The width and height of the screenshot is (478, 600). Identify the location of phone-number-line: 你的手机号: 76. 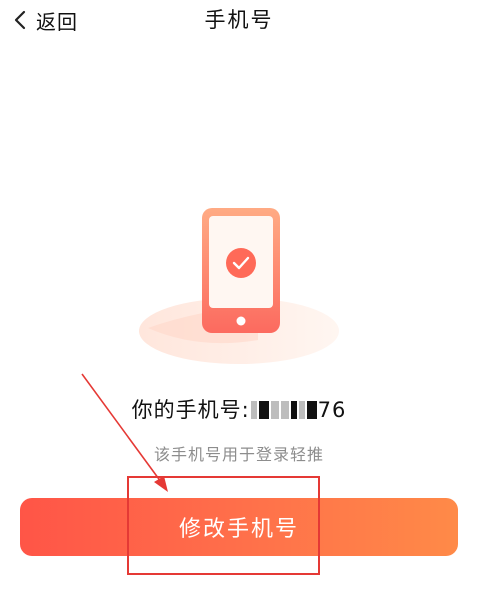
(239, 410).